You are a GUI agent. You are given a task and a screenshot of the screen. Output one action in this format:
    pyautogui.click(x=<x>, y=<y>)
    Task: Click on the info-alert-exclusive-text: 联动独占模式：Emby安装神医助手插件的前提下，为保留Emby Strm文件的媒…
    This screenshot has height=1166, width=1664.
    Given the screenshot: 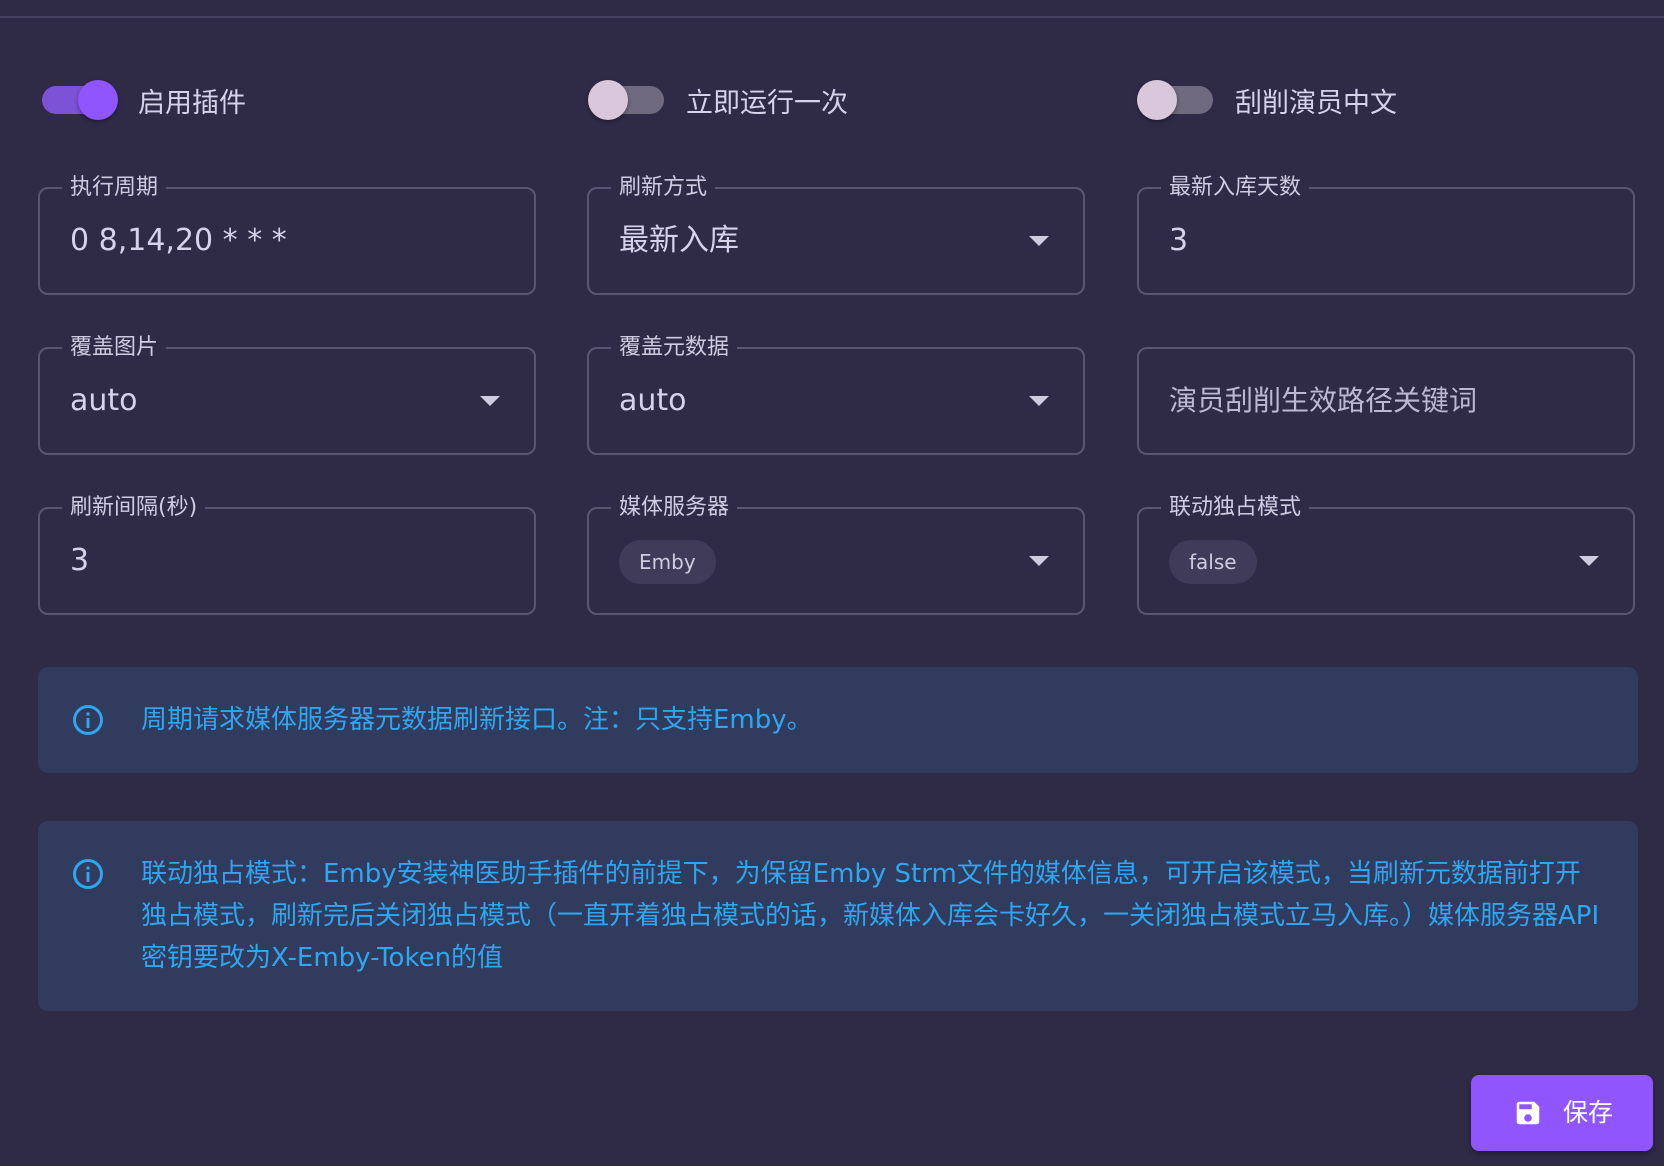 What is the action you would take?
    pyautogui.click(x=870, y=916)
    